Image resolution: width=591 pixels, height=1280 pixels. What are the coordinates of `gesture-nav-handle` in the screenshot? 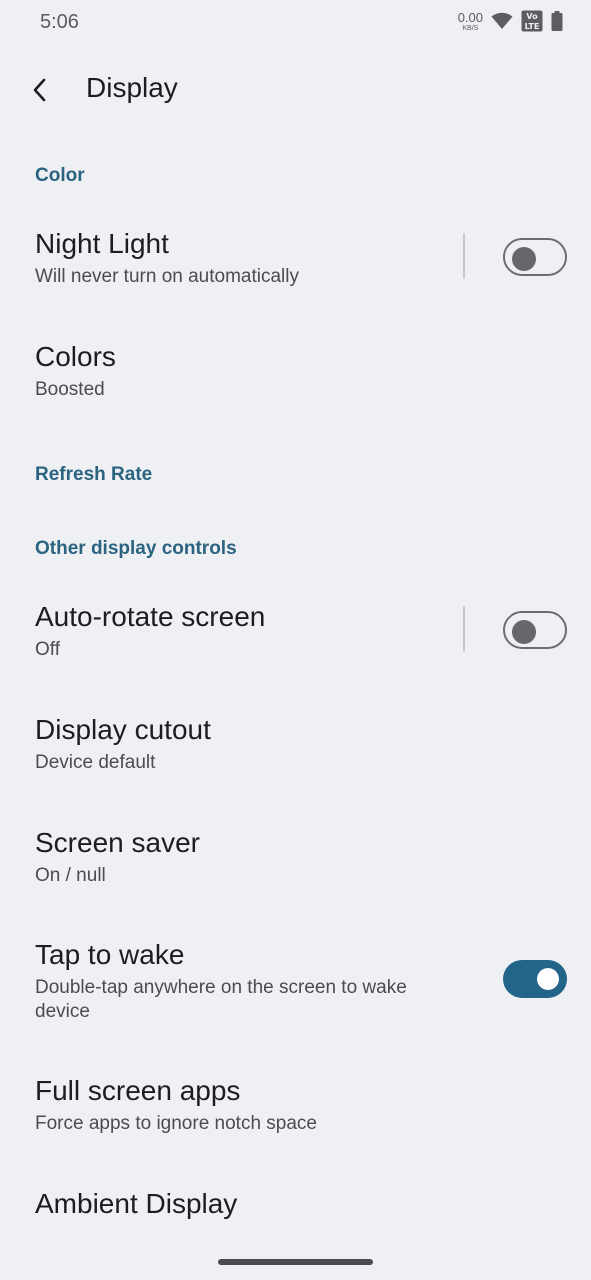 It's located at (295, 1262).